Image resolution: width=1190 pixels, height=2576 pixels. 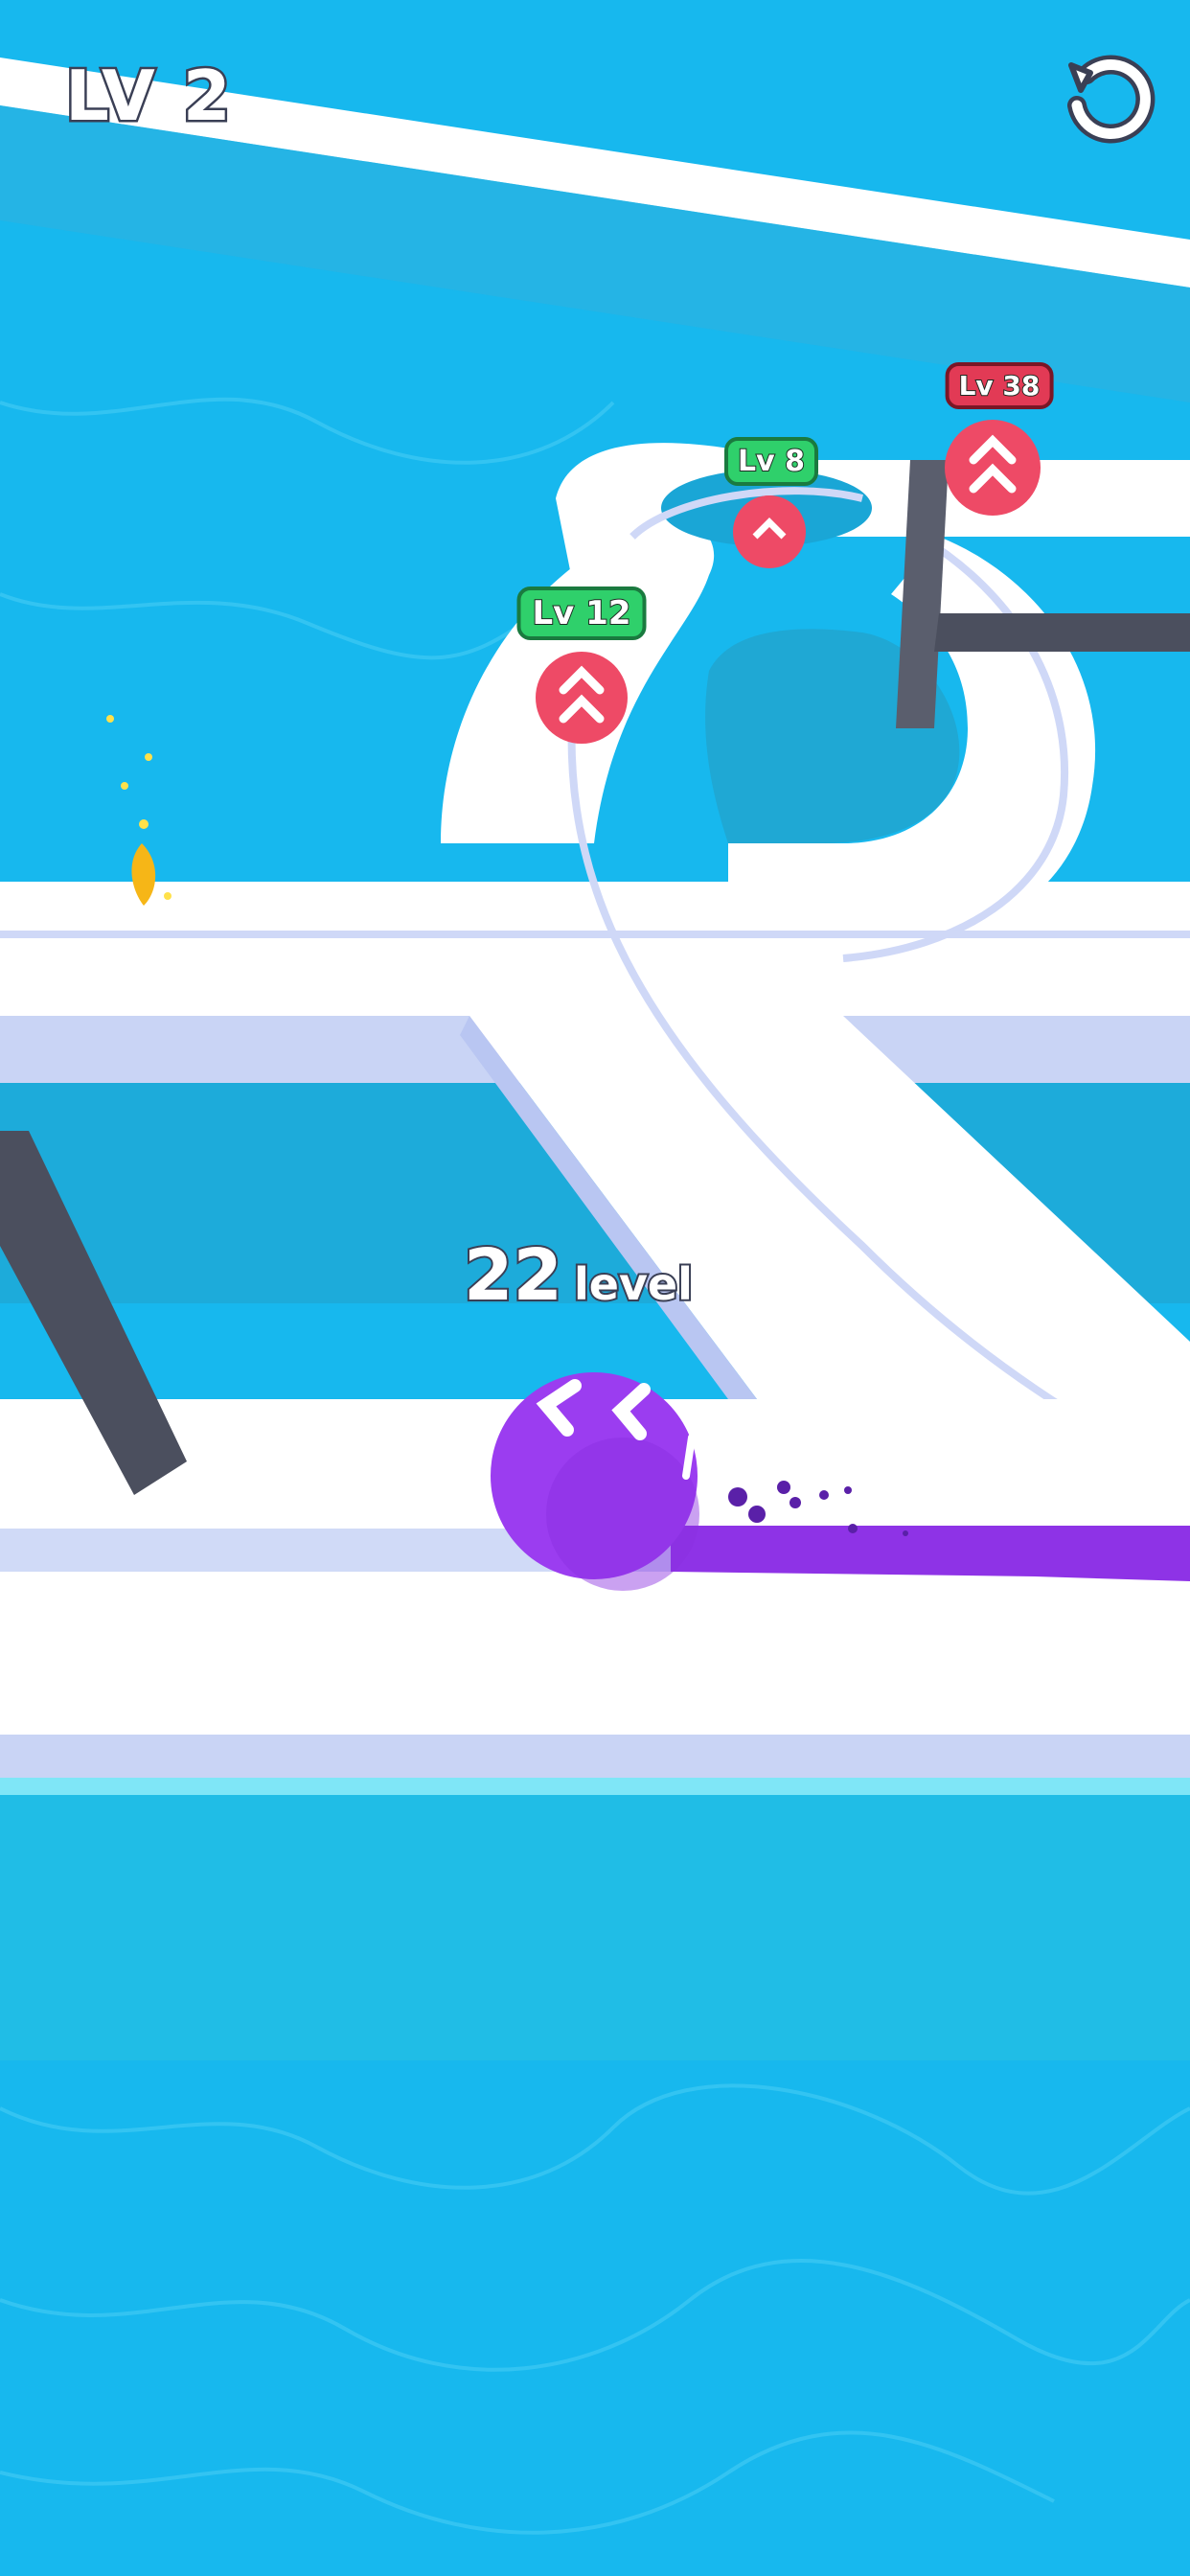 I want to click on wall-upper-right-rail, so click(x=1062, y=632).